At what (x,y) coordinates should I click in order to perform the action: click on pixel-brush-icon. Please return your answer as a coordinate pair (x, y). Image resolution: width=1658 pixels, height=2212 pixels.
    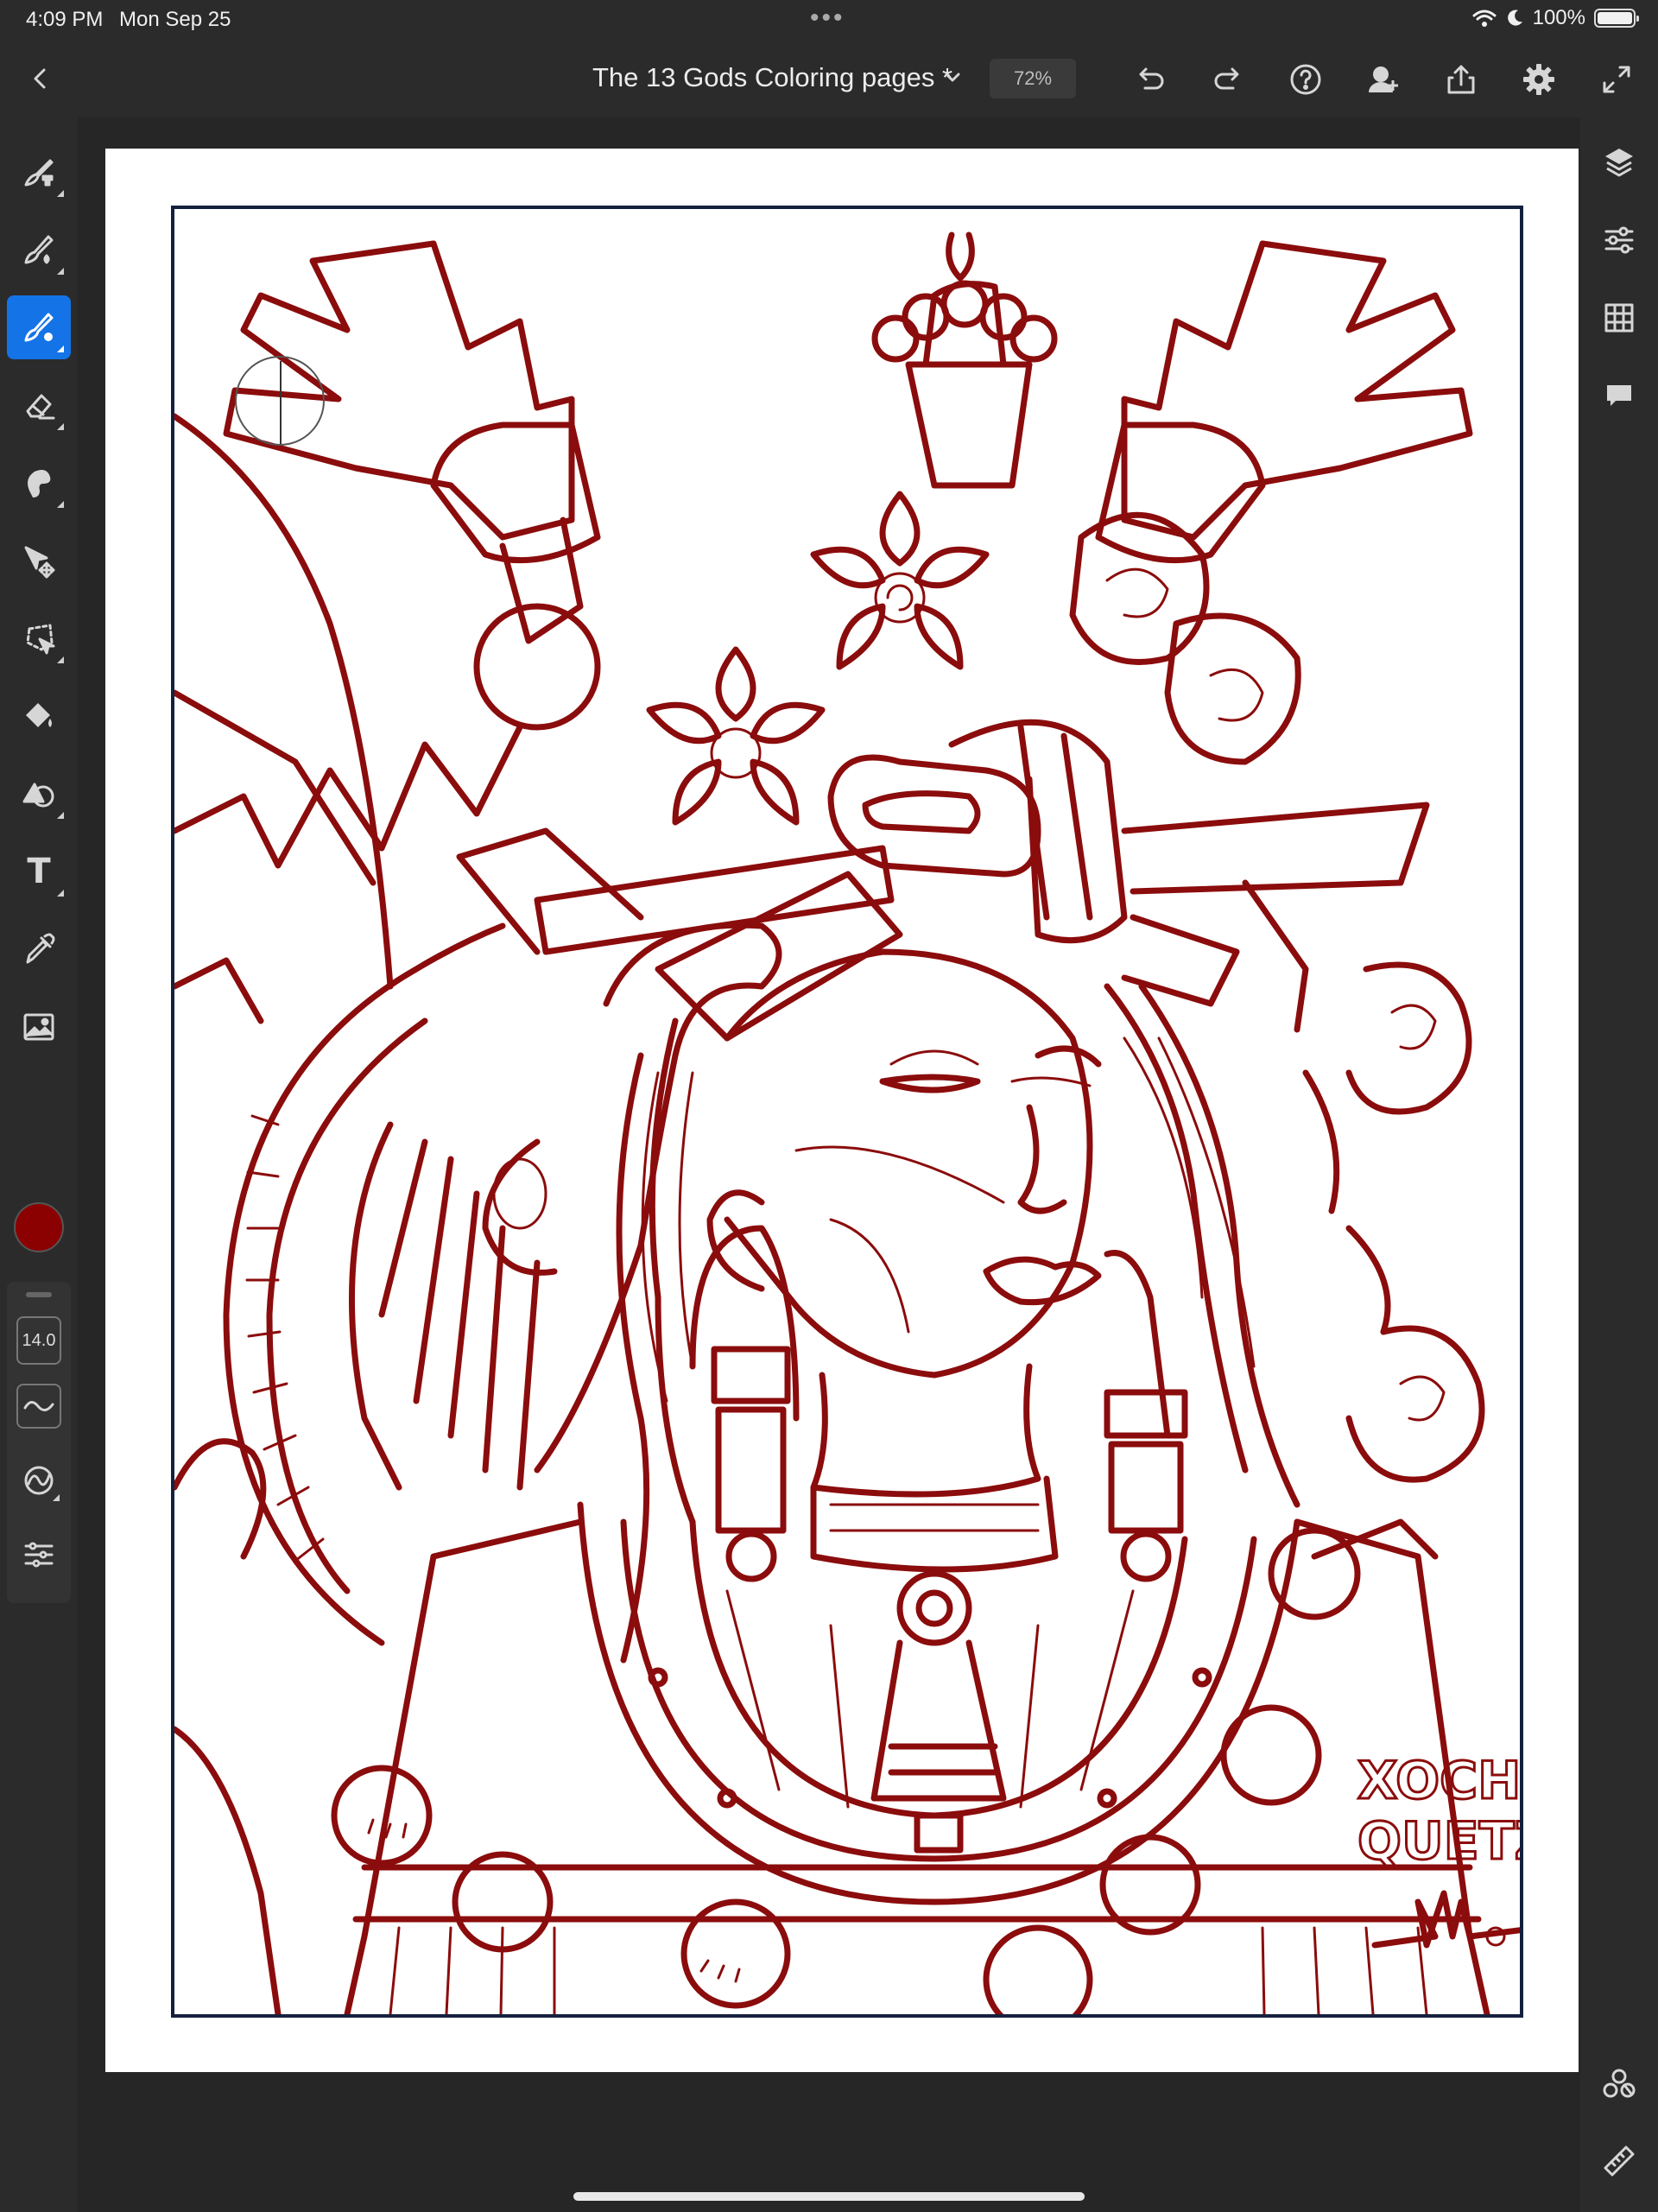
    Looking at the image, I should click on (39, 173).